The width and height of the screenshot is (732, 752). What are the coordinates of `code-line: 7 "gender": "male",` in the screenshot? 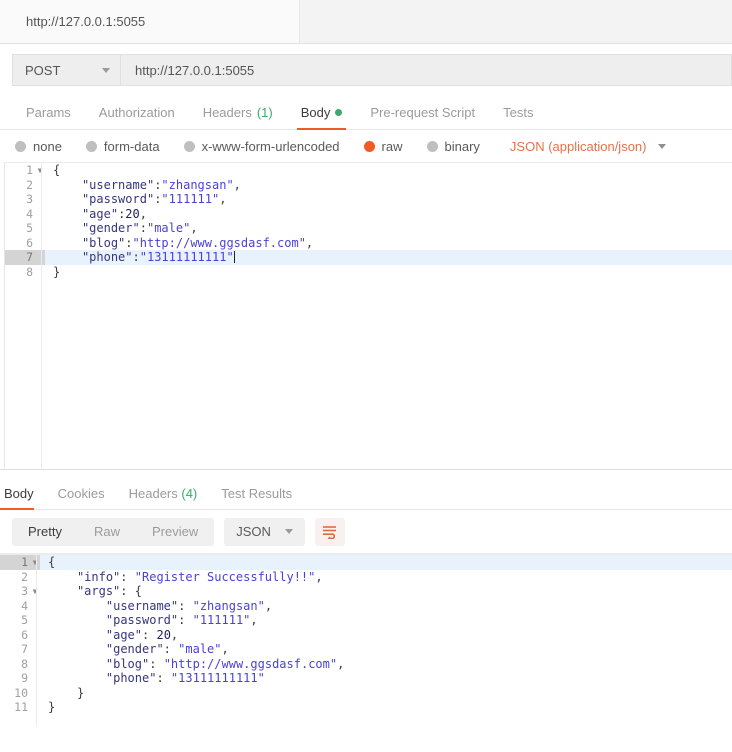 It's located at (366, 649).